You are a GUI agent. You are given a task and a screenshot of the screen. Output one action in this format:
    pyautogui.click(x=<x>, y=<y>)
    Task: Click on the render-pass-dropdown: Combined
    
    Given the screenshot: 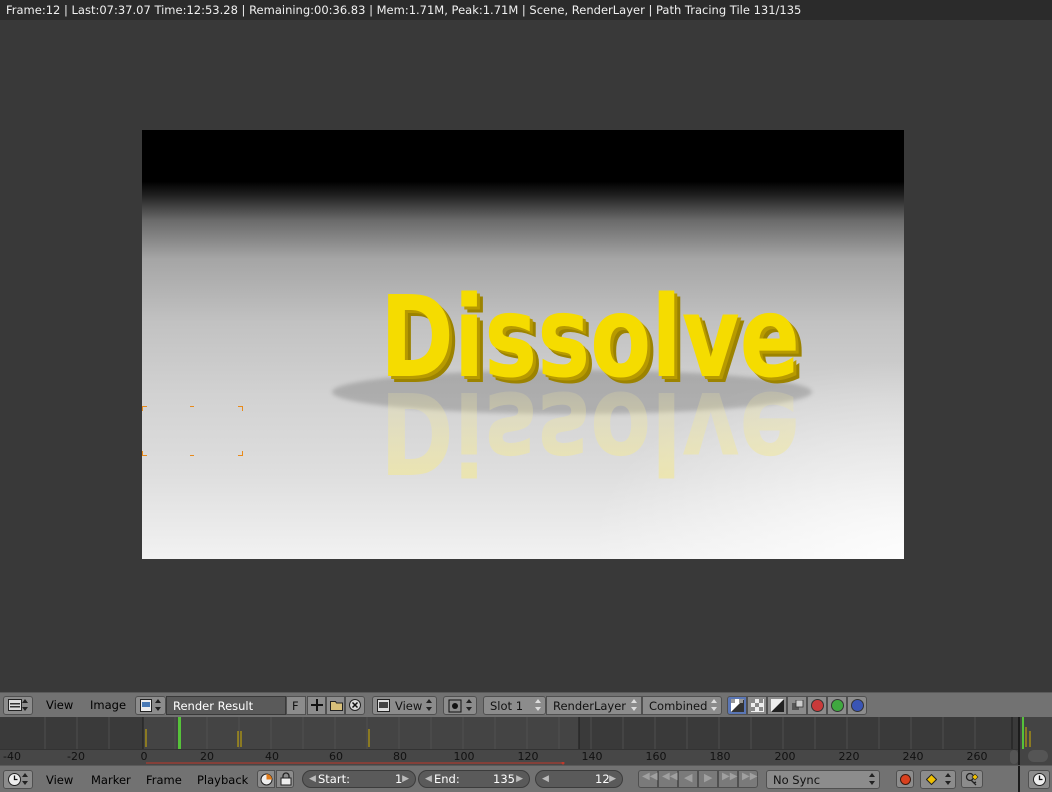 What is the action you would take?
    pyautogui.click(x=682, y=705)
    